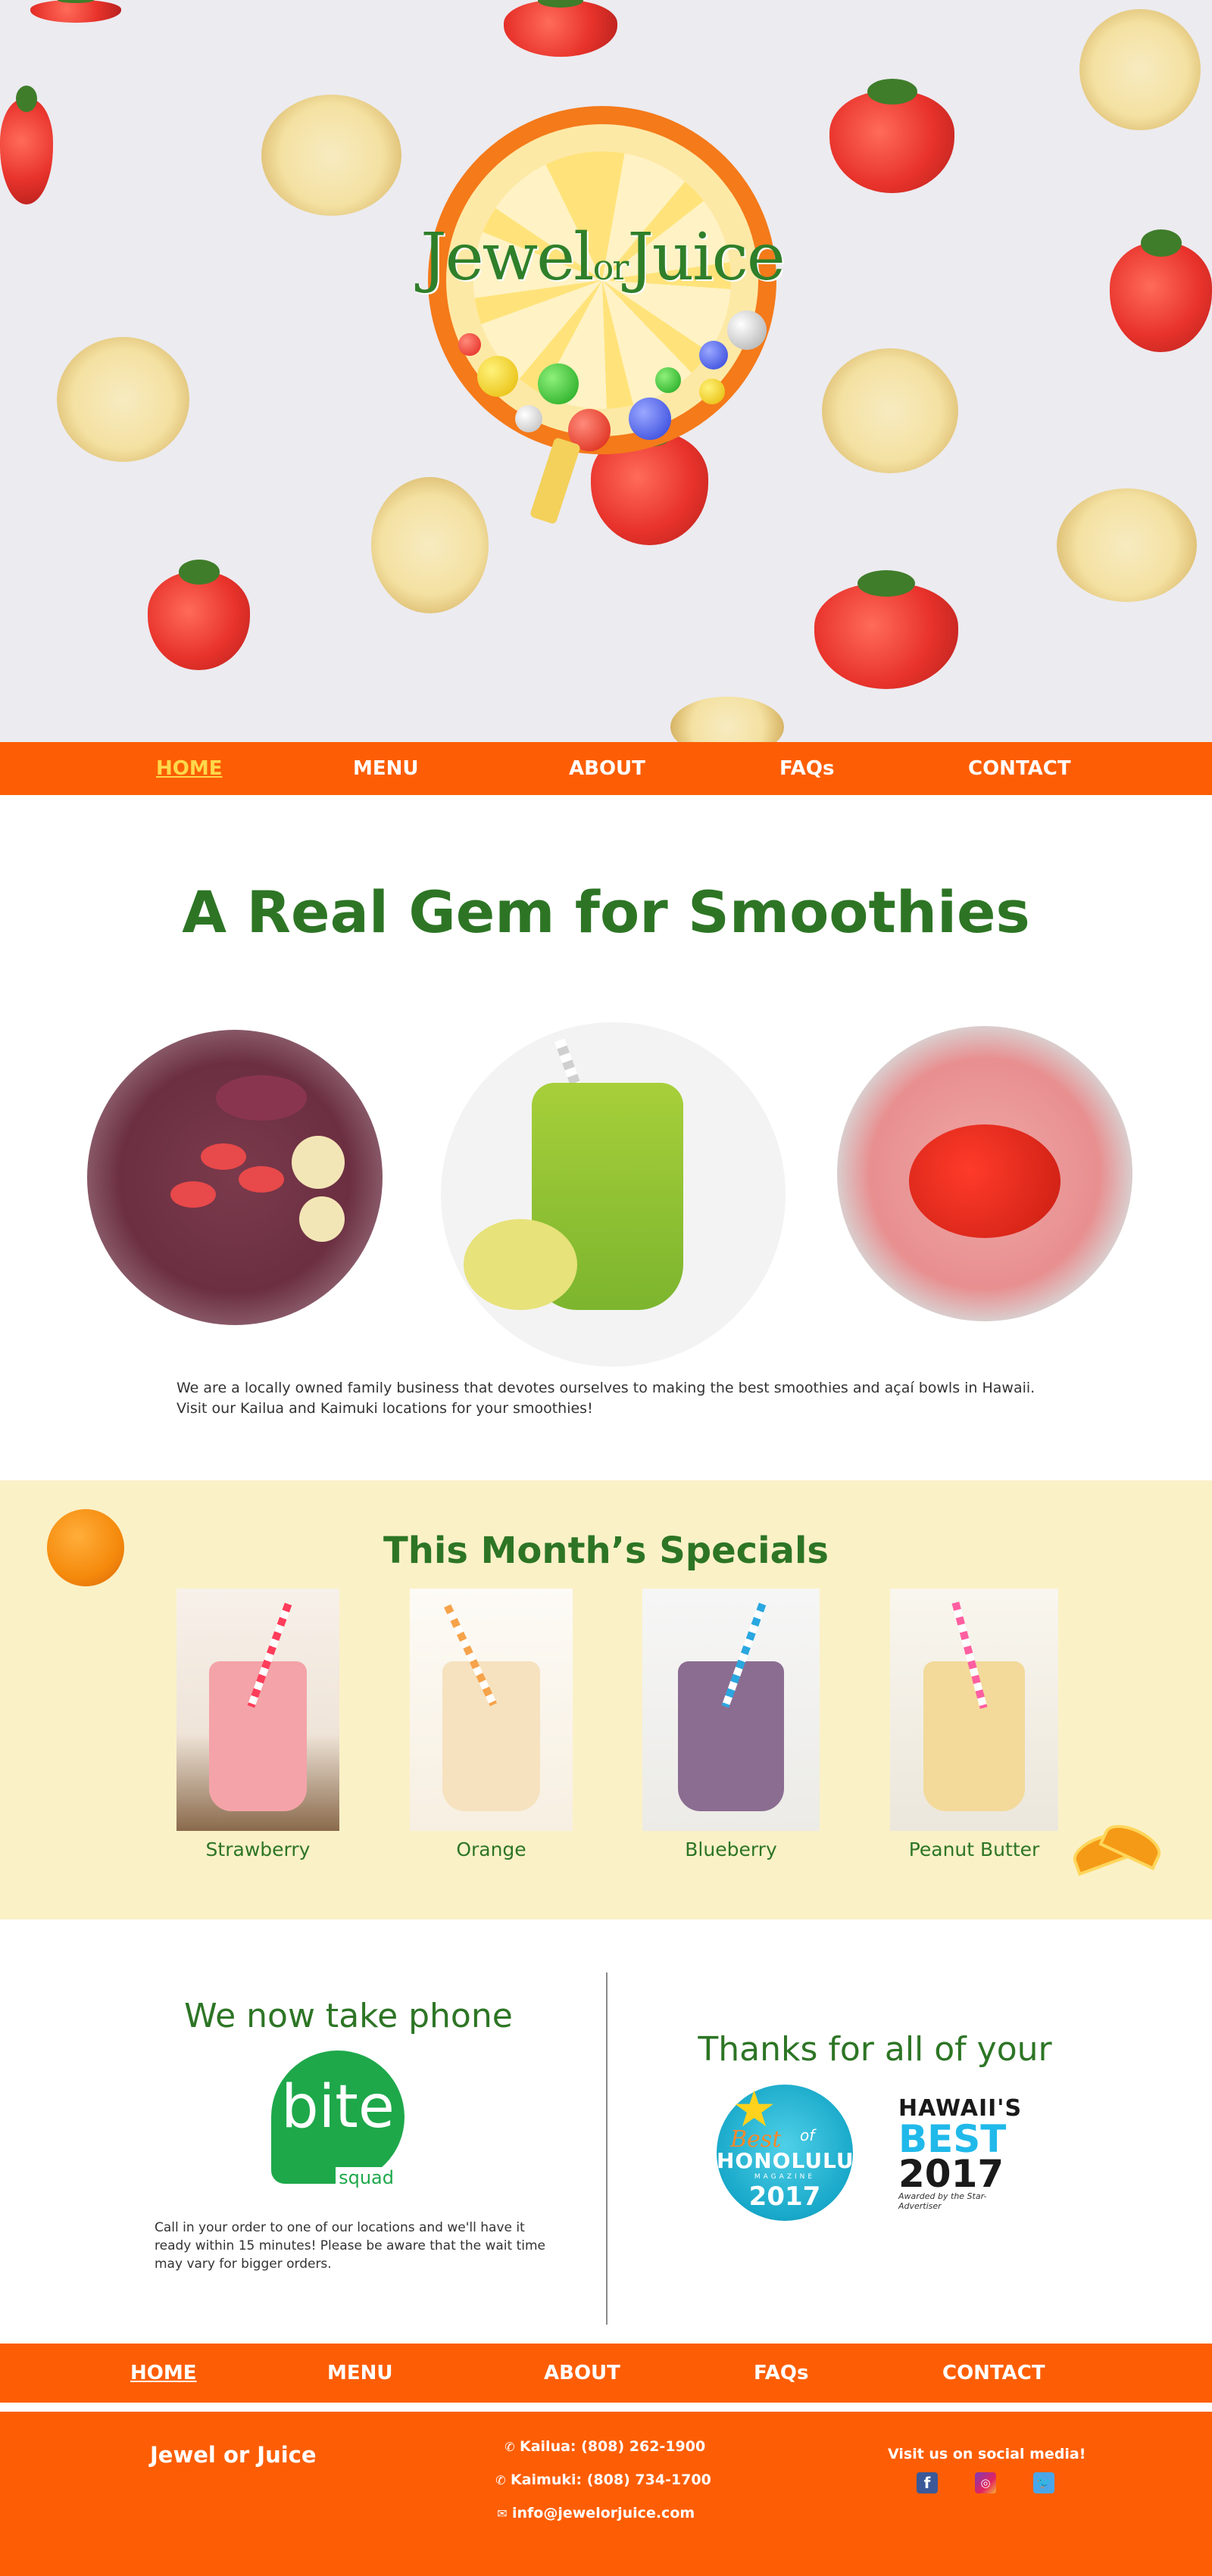 Image resolution: width=1212 pixels, height=2576 pixels. I want to click on footer-nav-contact: CONTACT, so click(993, 2373).